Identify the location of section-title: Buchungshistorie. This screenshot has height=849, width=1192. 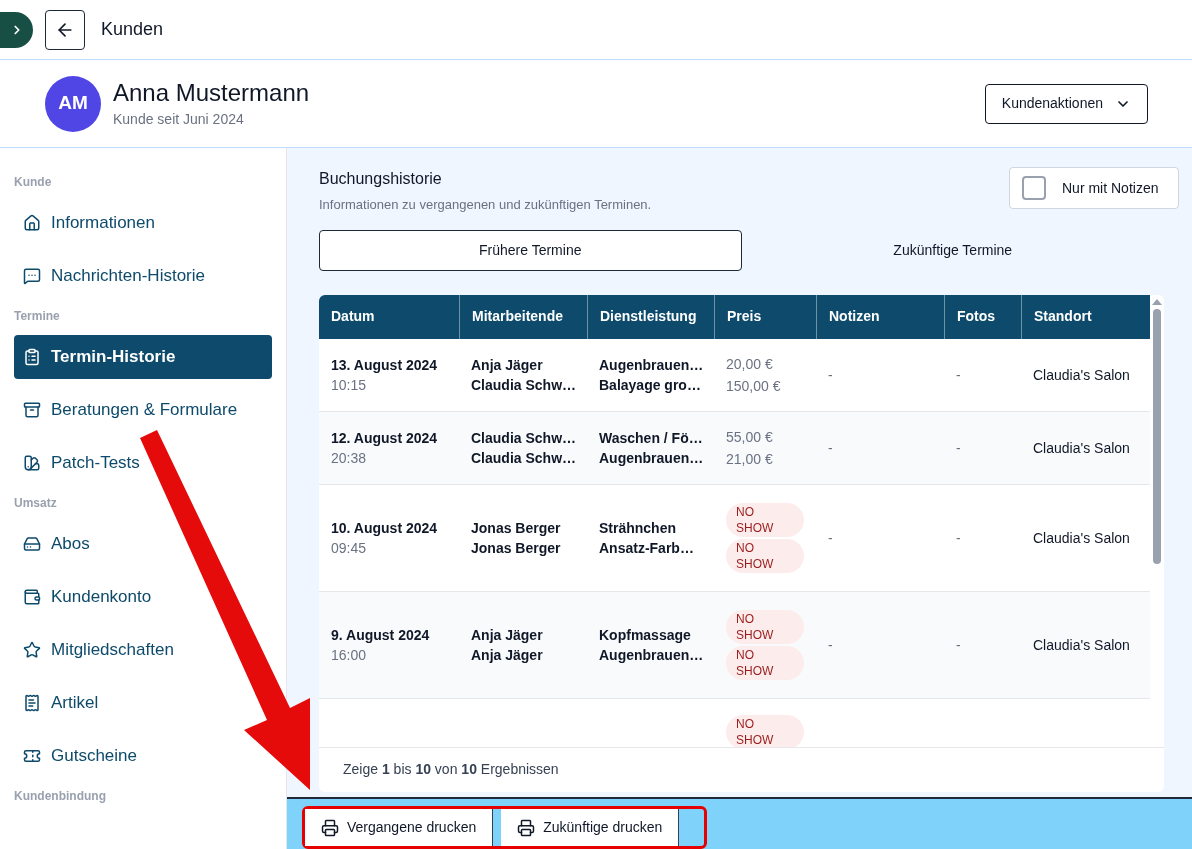
(381, 179).